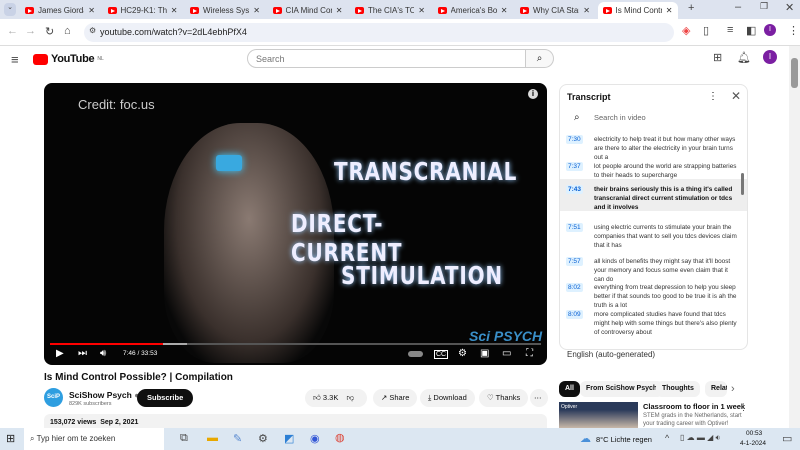  Describe the element at coordinates (10, 438) in the screenshot. I see `start-icon: ⊞` at that location.